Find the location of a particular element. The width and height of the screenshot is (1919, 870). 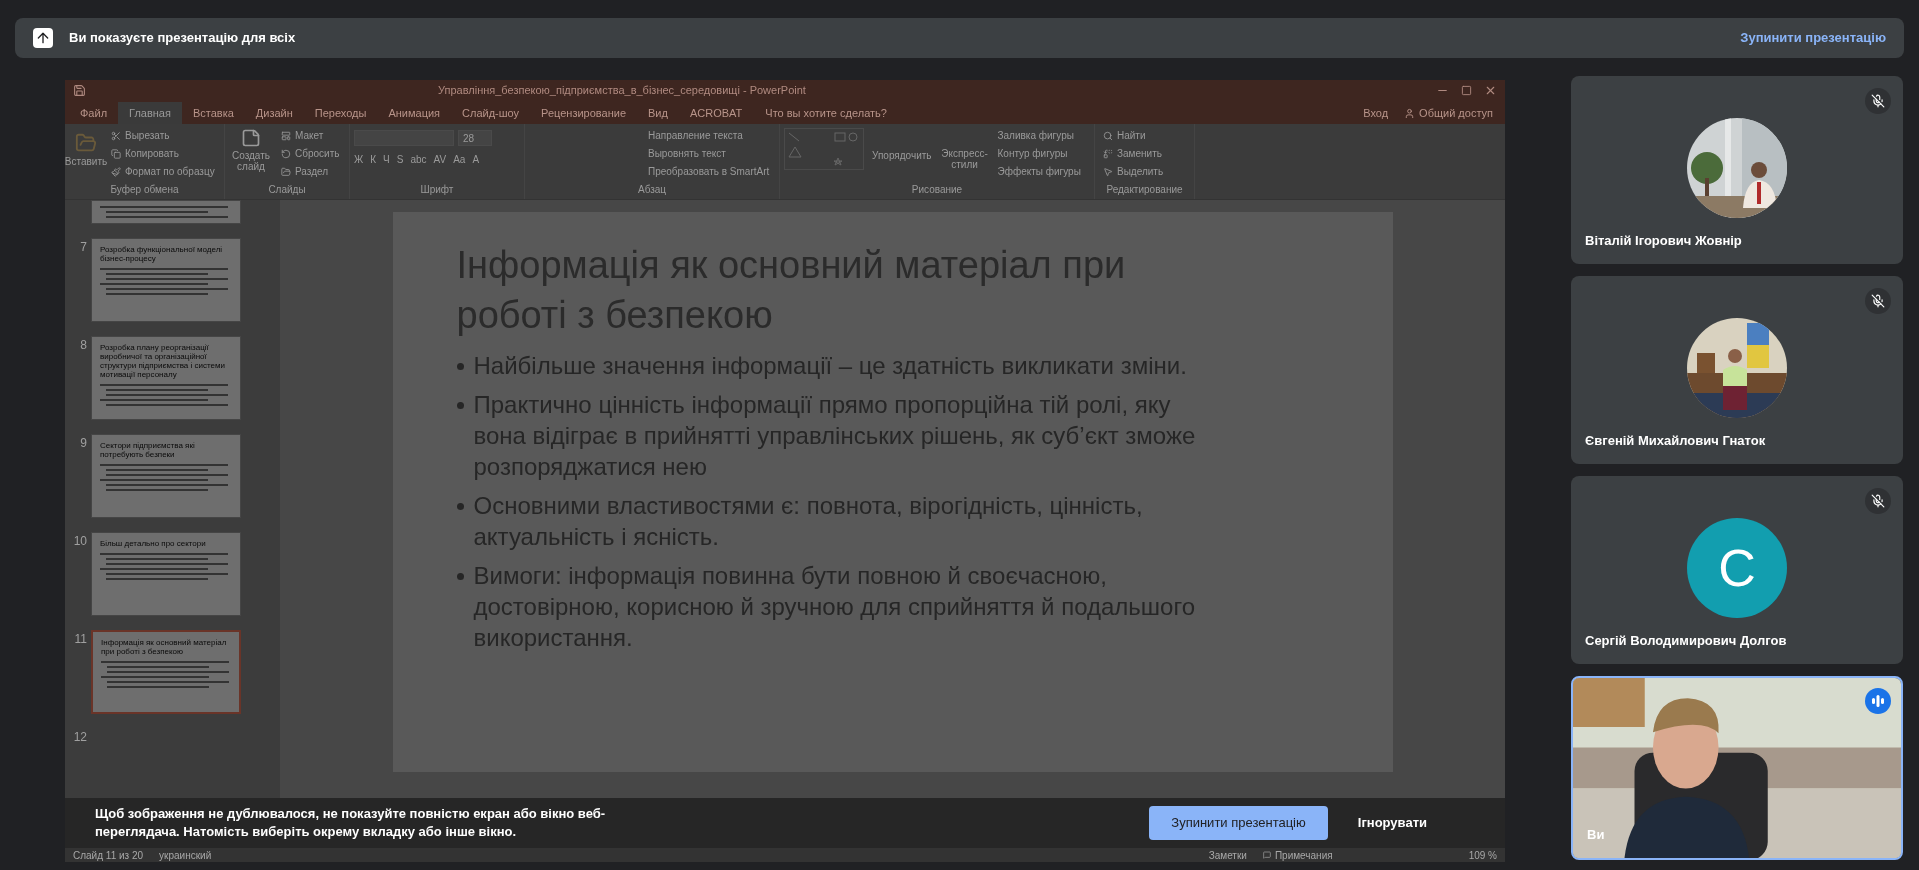

ribbon-tab: Файл is located at coordinates (94, 113).